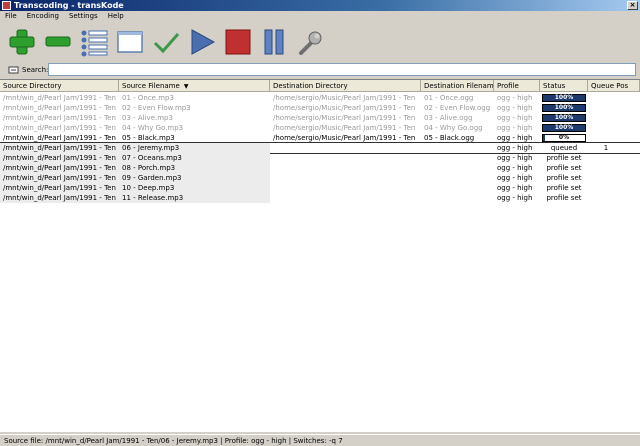  I want to click on progress-bar: 0%, so click(564, 138).